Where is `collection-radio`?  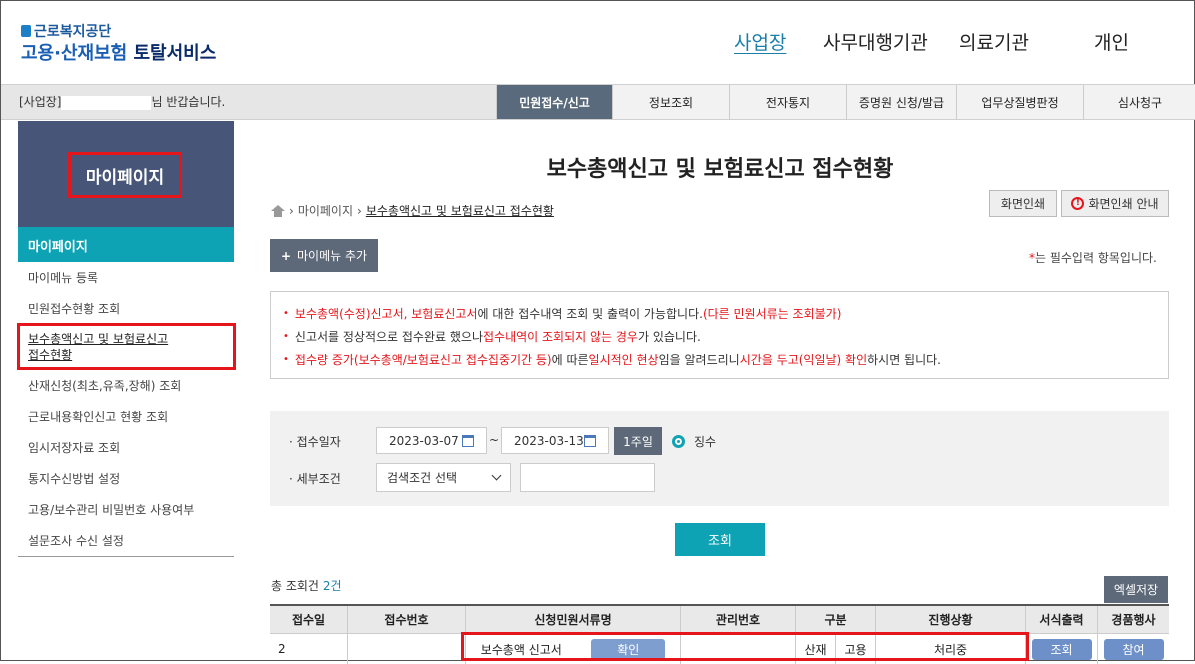 collection-radio is located at coordinates (678, 442).